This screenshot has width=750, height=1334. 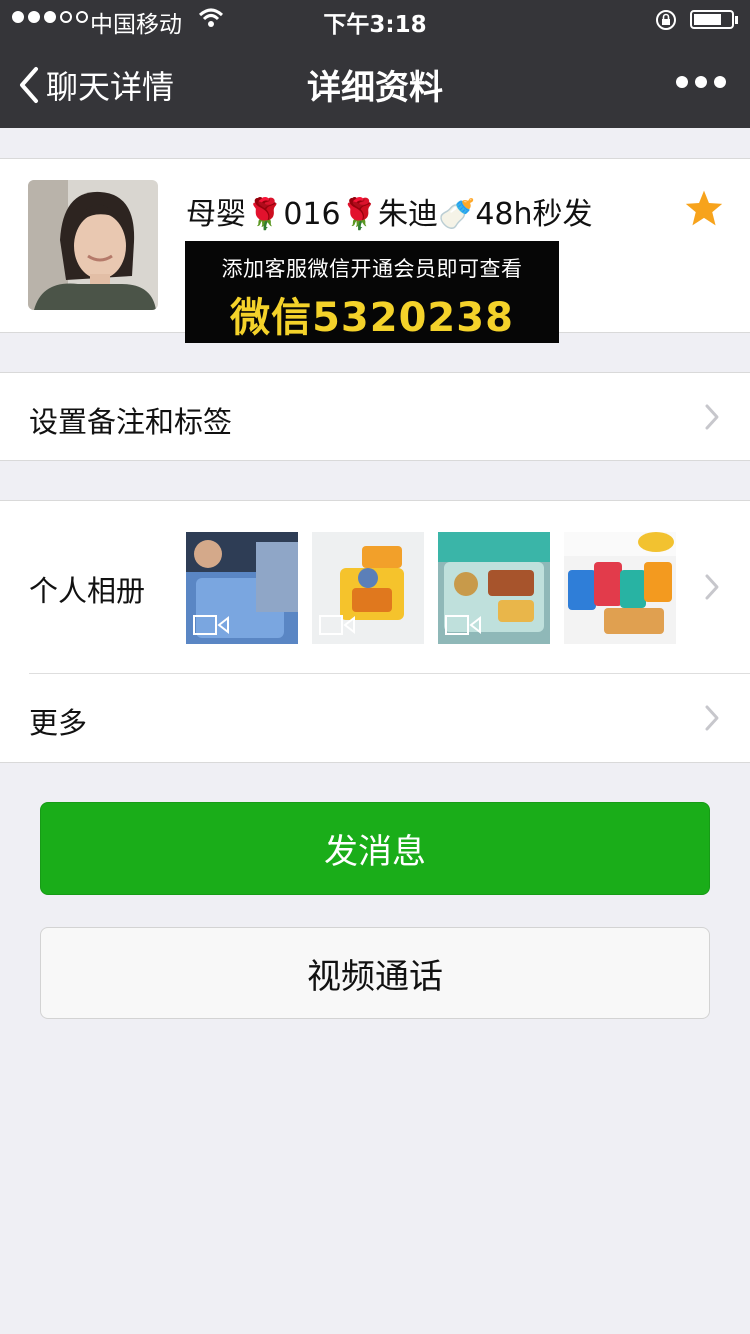 I want to click on status-bar: 中国移动 下午3:18, so click(x=375, y=20).